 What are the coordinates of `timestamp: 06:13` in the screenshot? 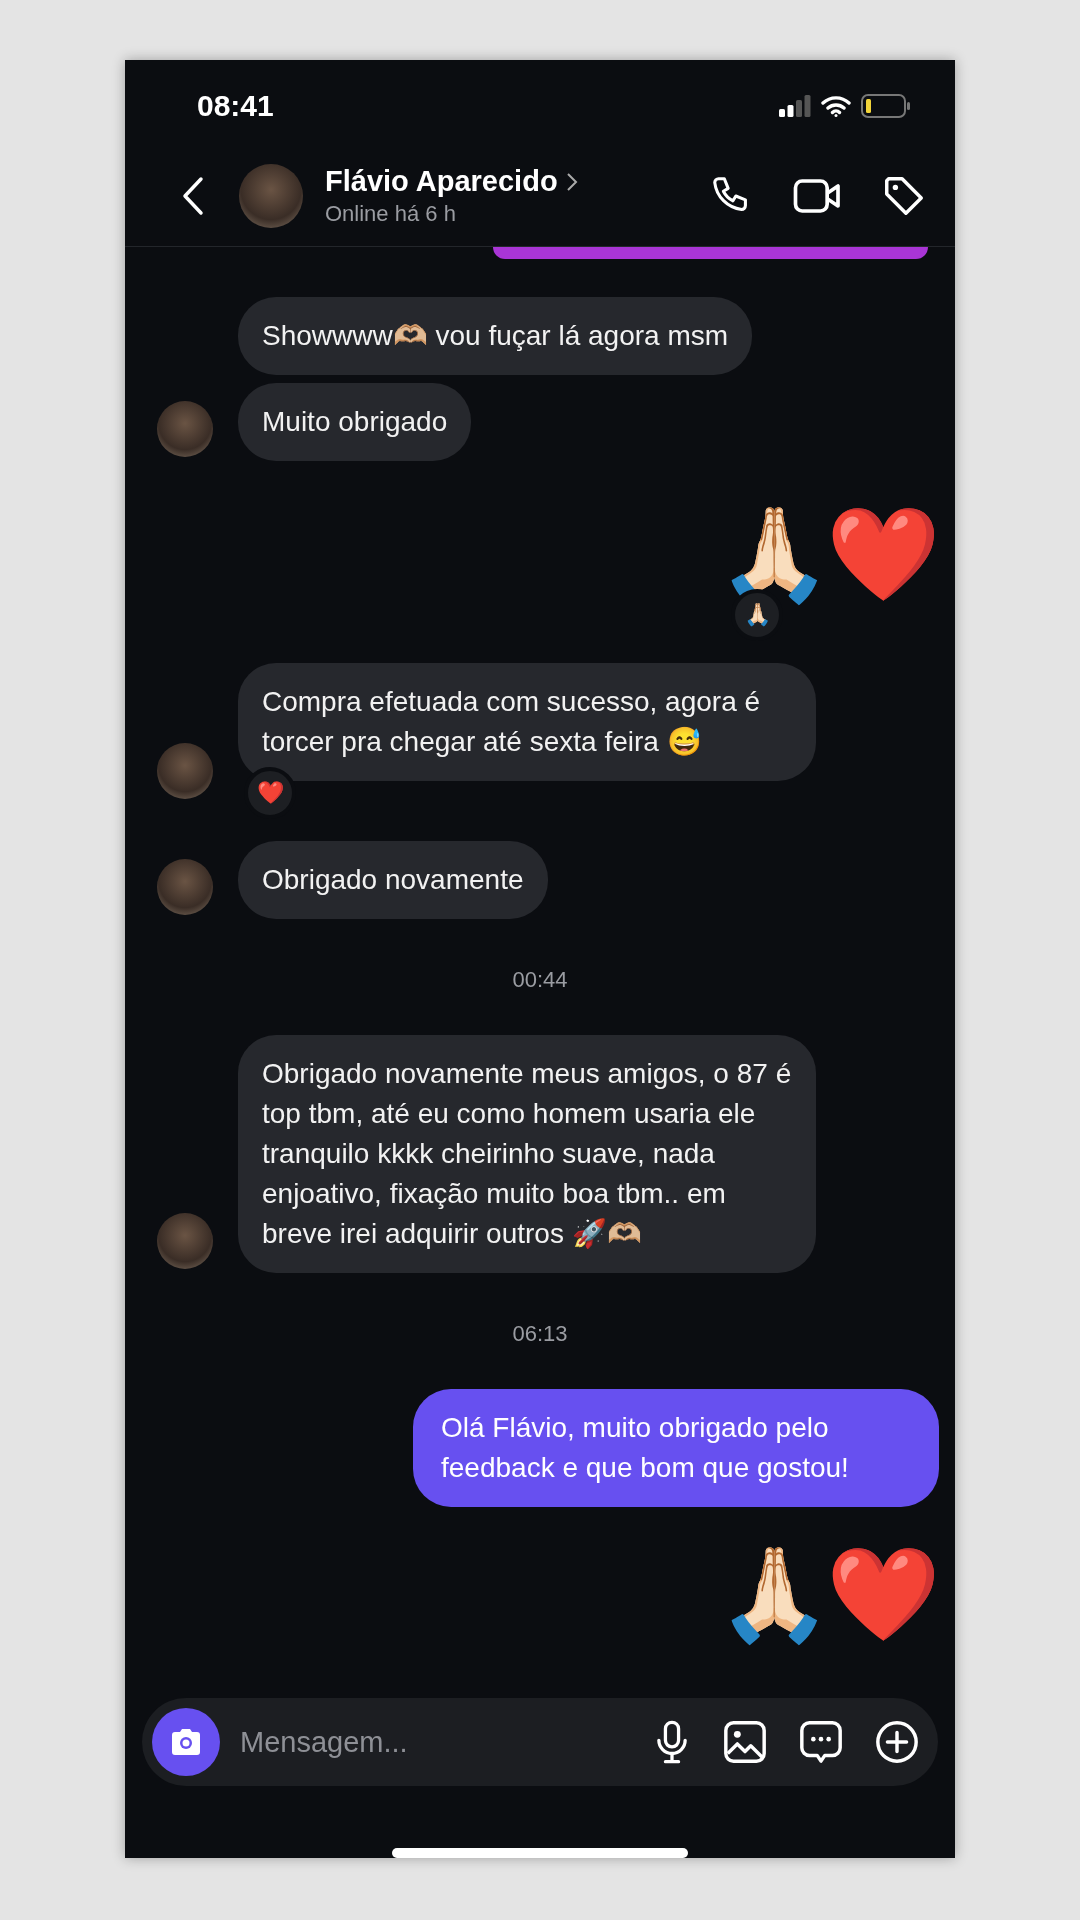 It's located at (540, 1333).